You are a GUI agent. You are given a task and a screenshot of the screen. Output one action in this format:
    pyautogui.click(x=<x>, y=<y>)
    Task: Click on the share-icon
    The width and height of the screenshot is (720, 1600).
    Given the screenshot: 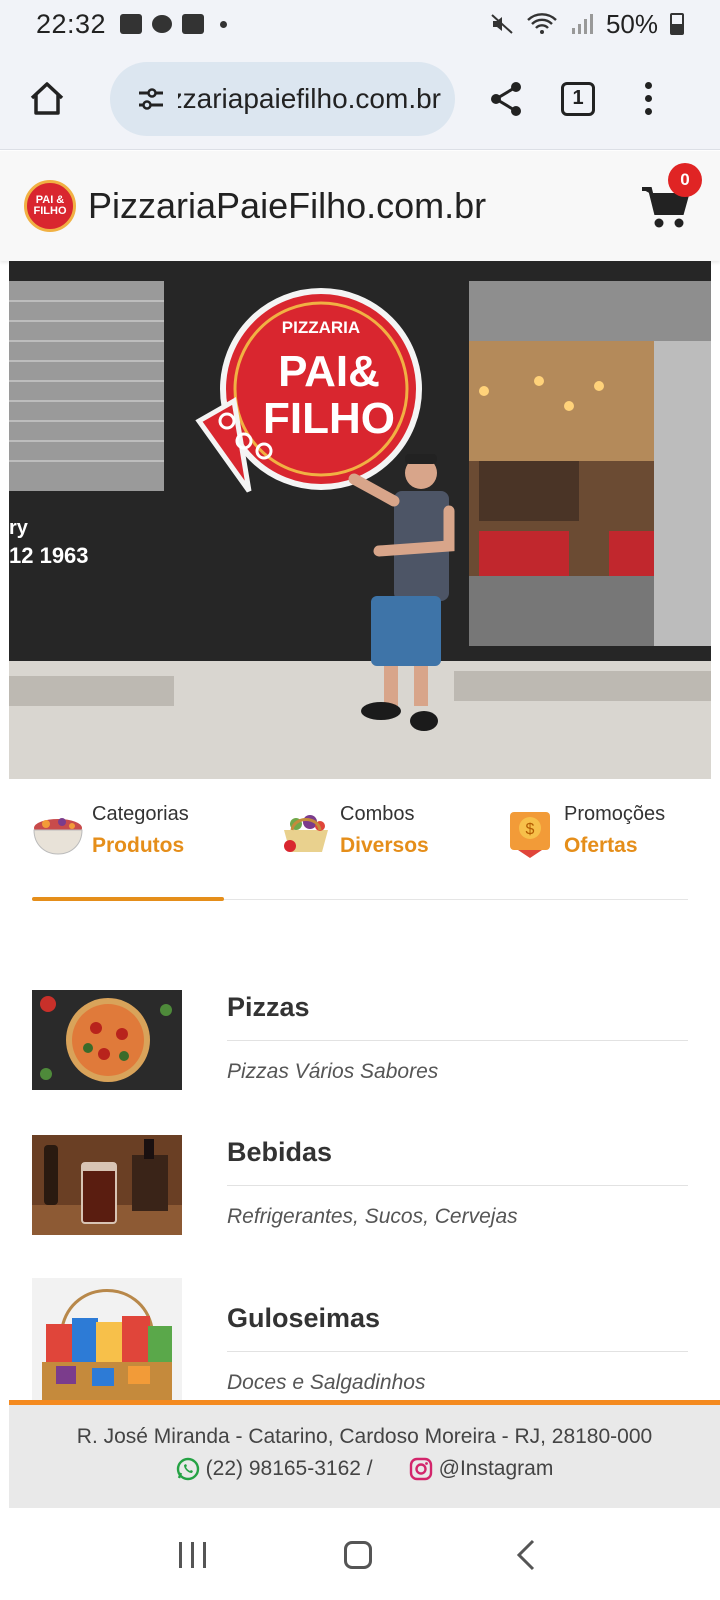 What is the action you would take?
    pyautogui.click(x=506, y=98)
    